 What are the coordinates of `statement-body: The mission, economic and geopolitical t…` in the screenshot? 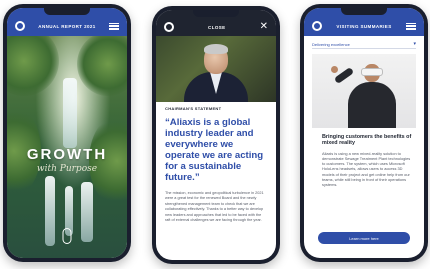 It's located at (214, 207).